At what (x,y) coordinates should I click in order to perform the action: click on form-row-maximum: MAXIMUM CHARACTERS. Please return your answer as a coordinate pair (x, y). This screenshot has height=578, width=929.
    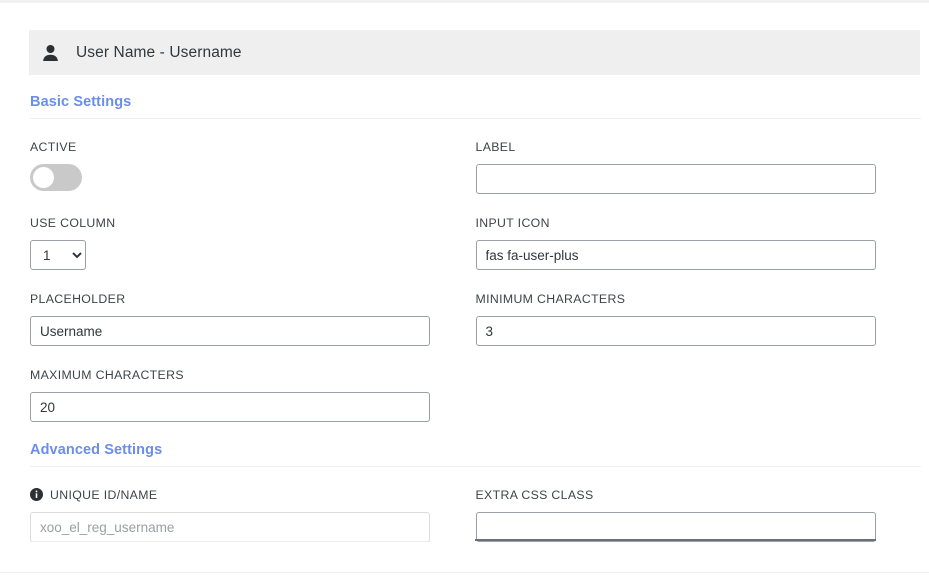
    Looking at the image, I should click on (475, 394).